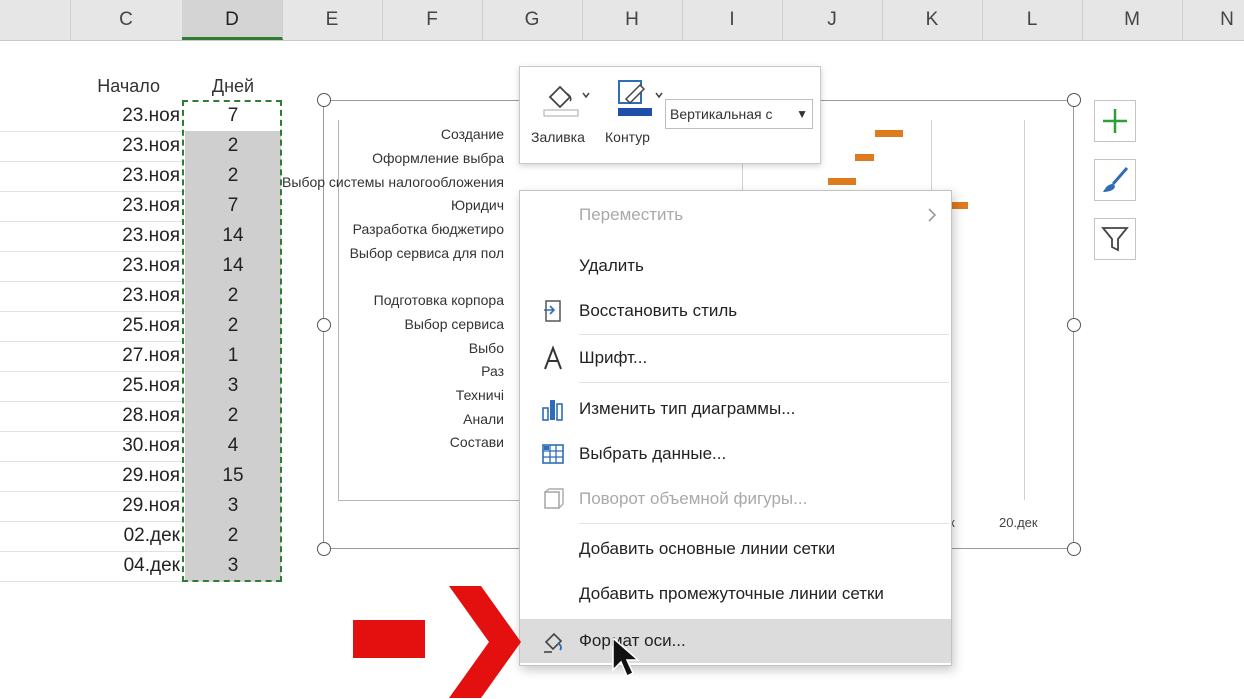 The width and height of the screenshot is (1244, 699). I want to click on resize-handle-top-left, so click(324, 100).